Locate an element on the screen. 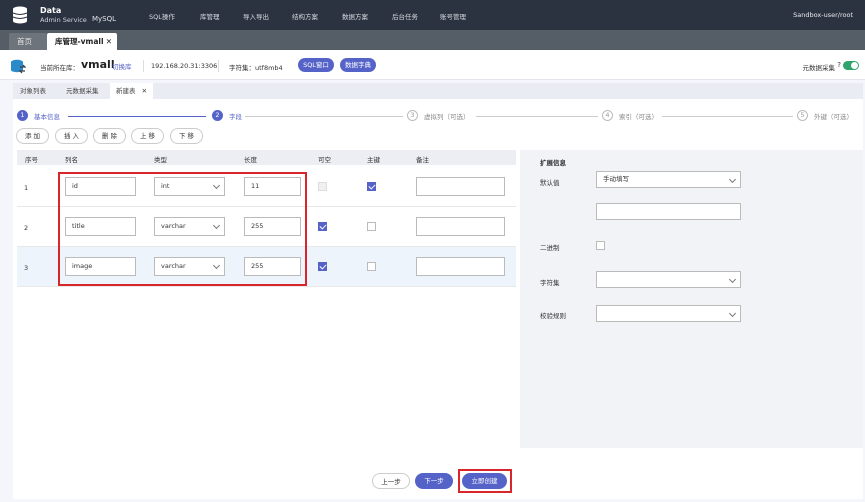 The height and width of the screenshot is (502, 865). charset-label: 字符集 is located at coordinates (550, 283).